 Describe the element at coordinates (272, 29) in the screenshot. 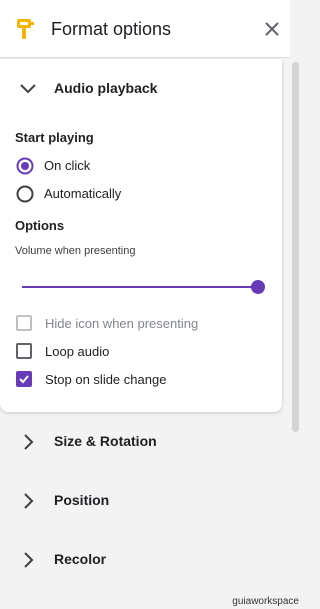

I see `close-icon` at that location.